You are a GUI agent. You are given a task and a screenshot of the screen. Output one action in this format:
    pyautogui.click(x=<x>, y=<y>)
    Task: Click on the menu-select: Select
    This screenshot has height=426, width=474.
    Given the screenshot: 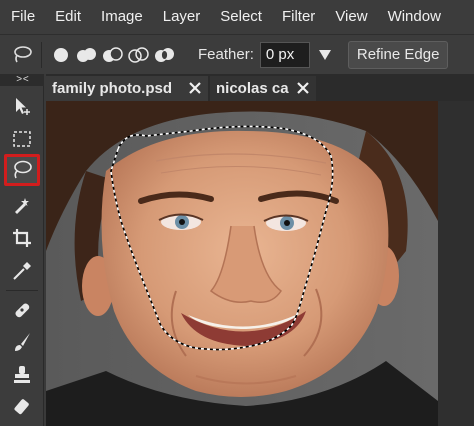 What is the action you would take?
    pyautogui.click(x=241, y=17)
    